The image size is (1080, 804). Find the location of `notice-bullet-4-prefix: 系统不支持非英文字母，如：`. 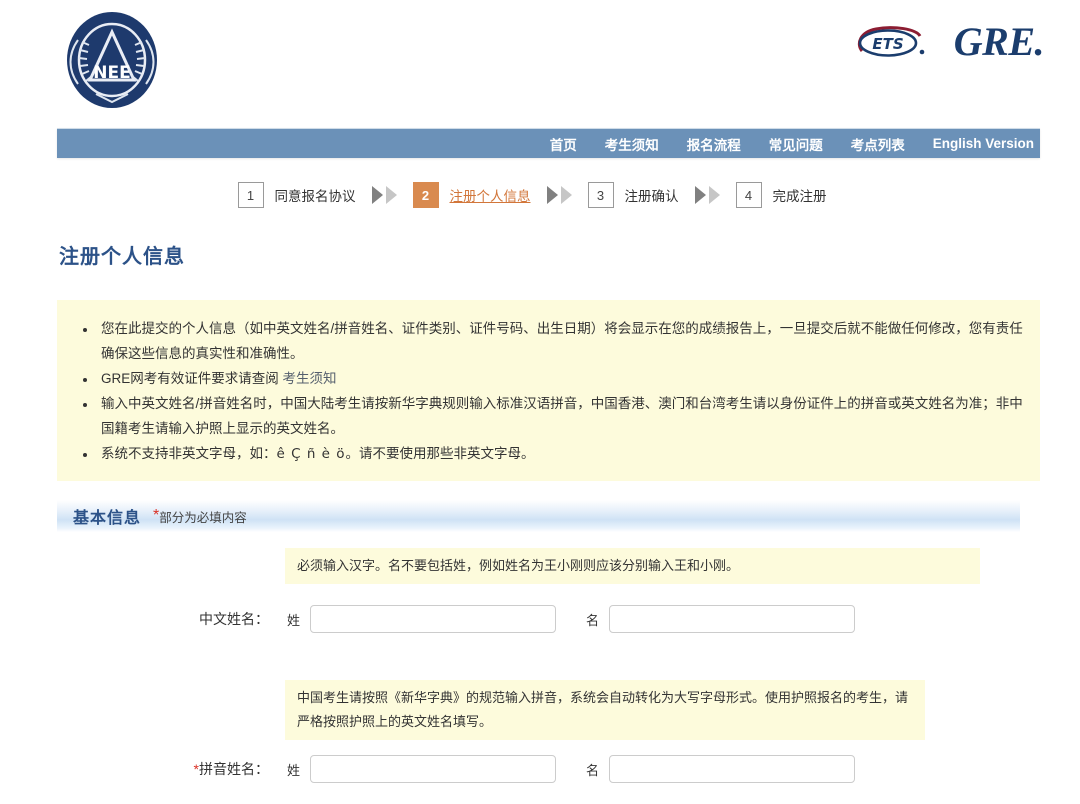

notice-bullet-4-prefix: 系统不支持非英文字母，如： is located at coordinates (189, 453).